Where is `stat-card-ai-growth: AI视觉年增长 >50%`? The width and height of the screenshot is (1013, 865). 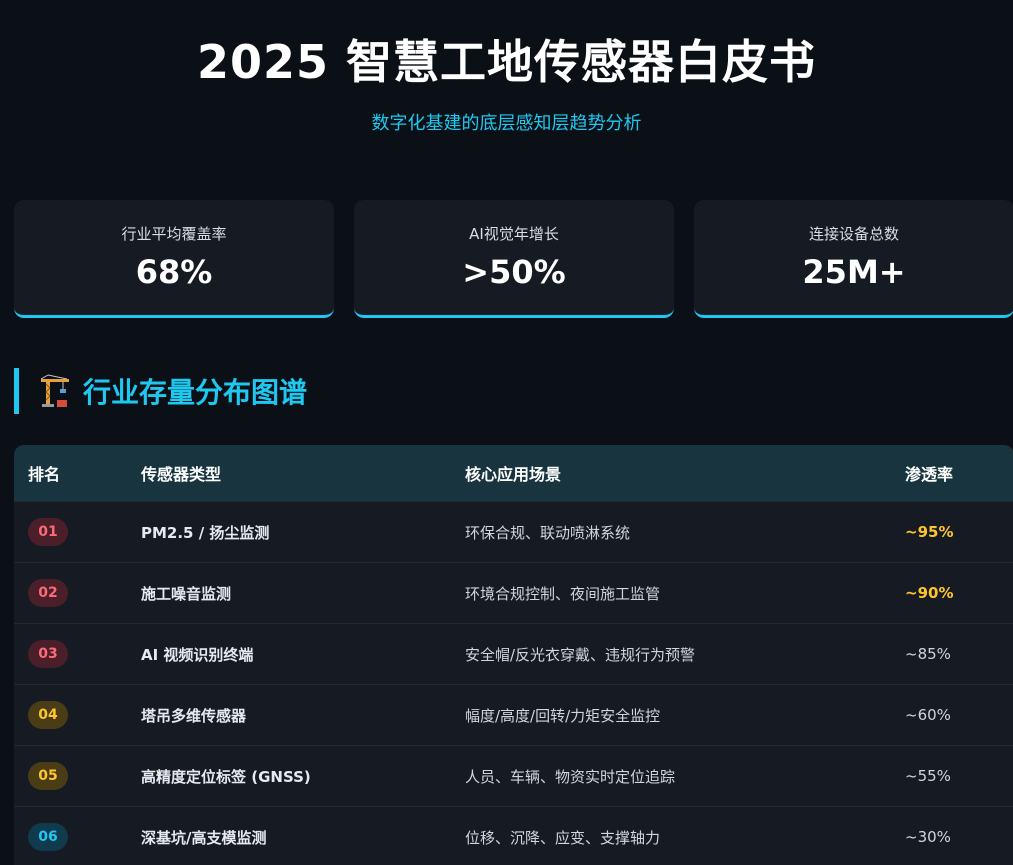 stat-card-ai-growth: AI视觉年增长 >50% is located at coordinates (514, 259).